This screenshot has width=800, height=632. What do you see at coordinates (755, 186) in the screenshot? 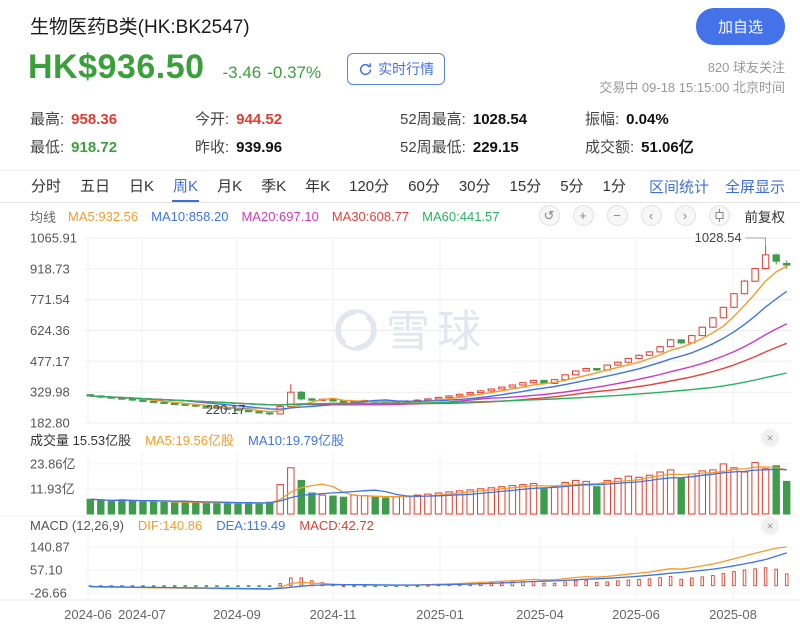
I see `fullscreen-link: 全屏显示` at bounding box center [755, 186].